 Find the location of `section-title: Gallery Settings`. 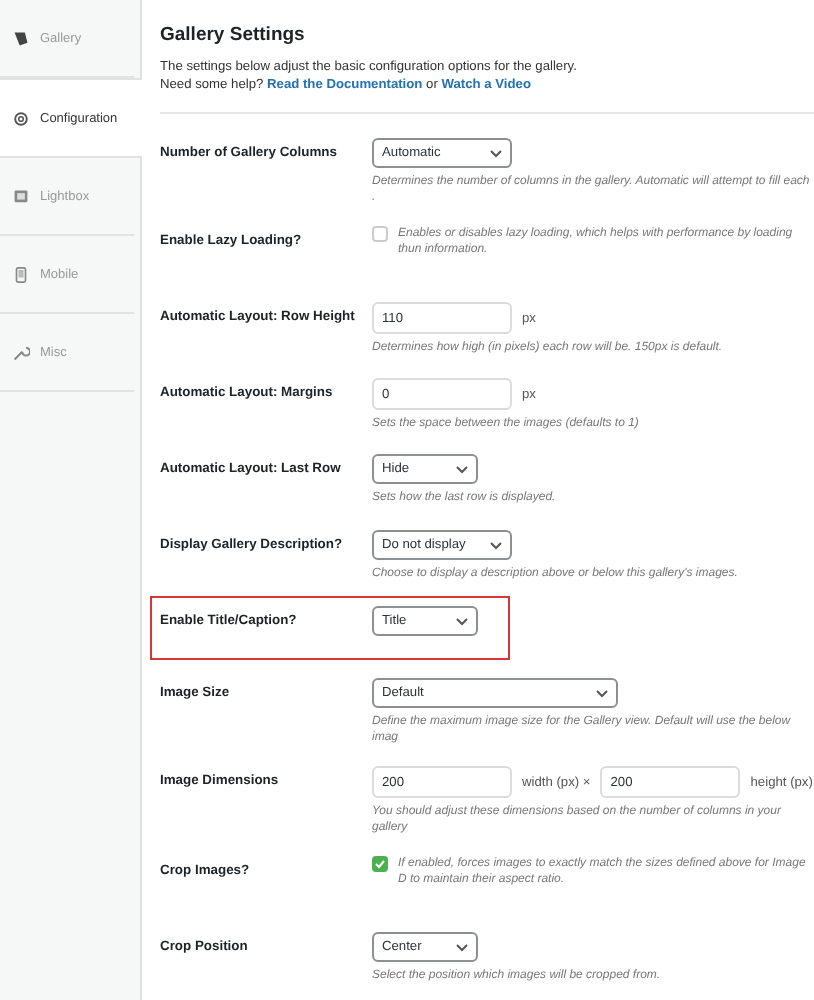

section-title: Gallery Settings is located at coordinates (233, 35).